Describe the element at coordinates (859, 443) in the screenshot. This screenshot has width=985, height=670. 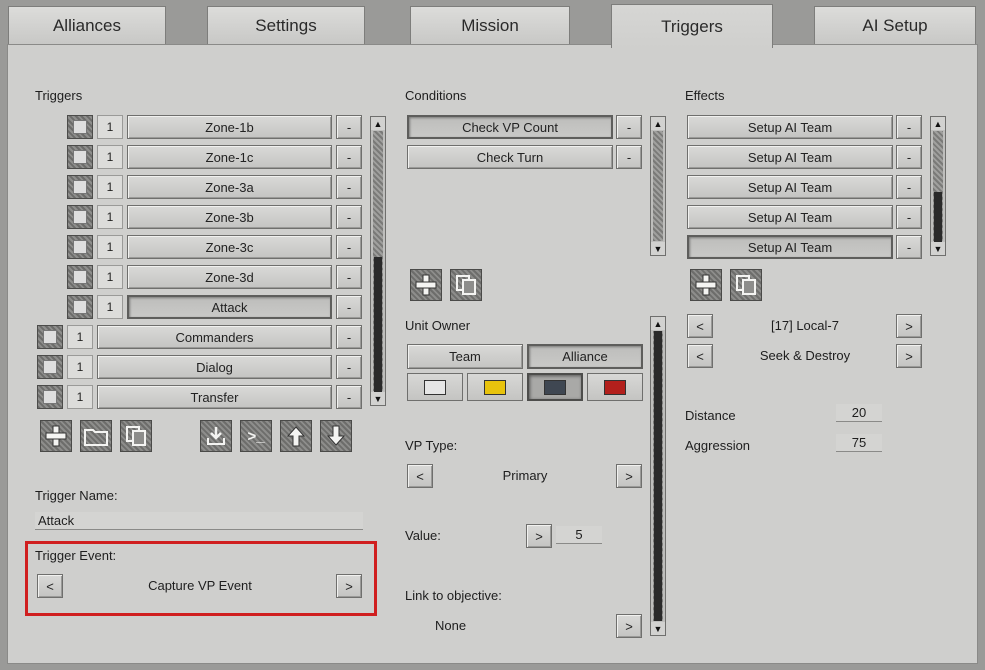
I see `aggression-input: 75` at that location.